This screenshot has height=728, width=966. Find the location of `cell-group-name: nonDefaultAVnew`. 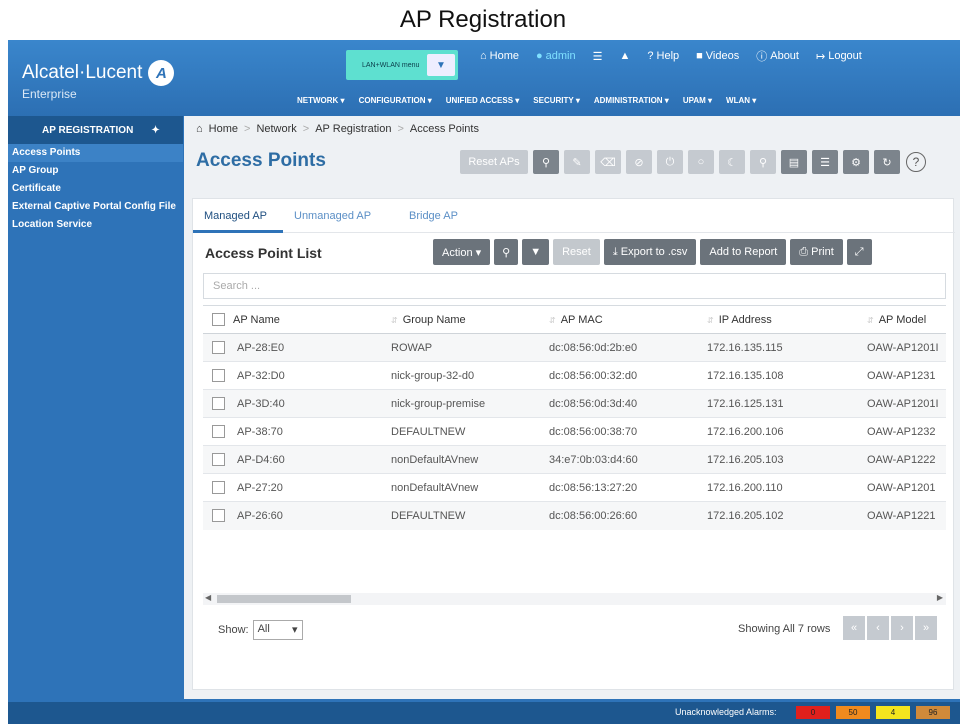

cell-group-name: nonDefaultAVnew is located at coordinates (470, 487).